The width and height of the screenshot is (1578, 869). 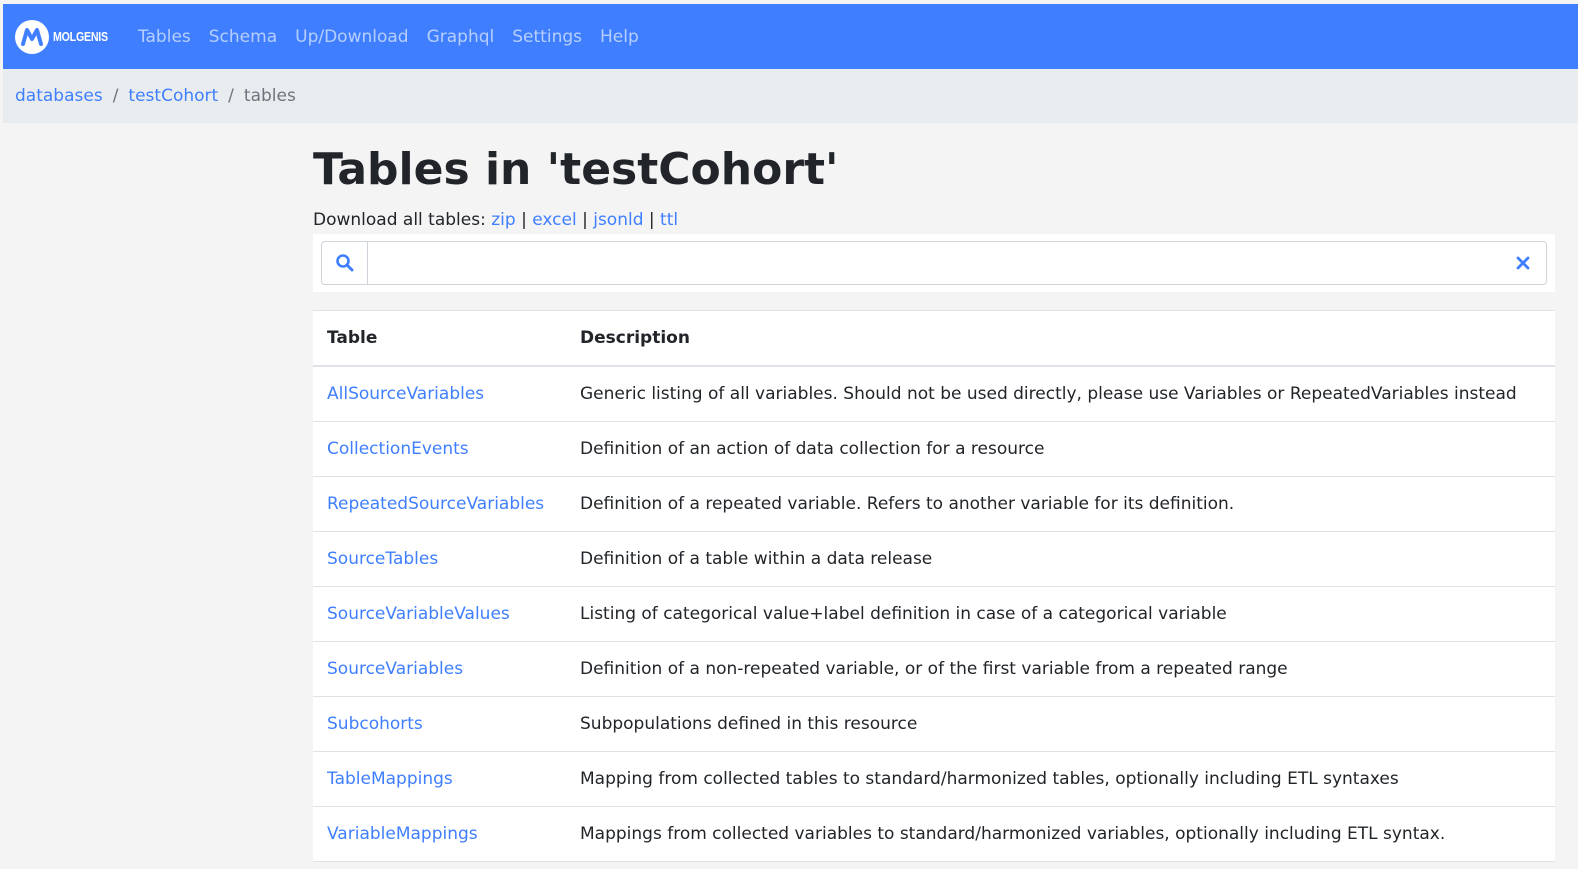 What do you see at coordinates (435, 504) in the screenshot?
I see `table-link-repeatedsourcevariables: RepeatedSourceVariables` at bounding box center [435, 504].